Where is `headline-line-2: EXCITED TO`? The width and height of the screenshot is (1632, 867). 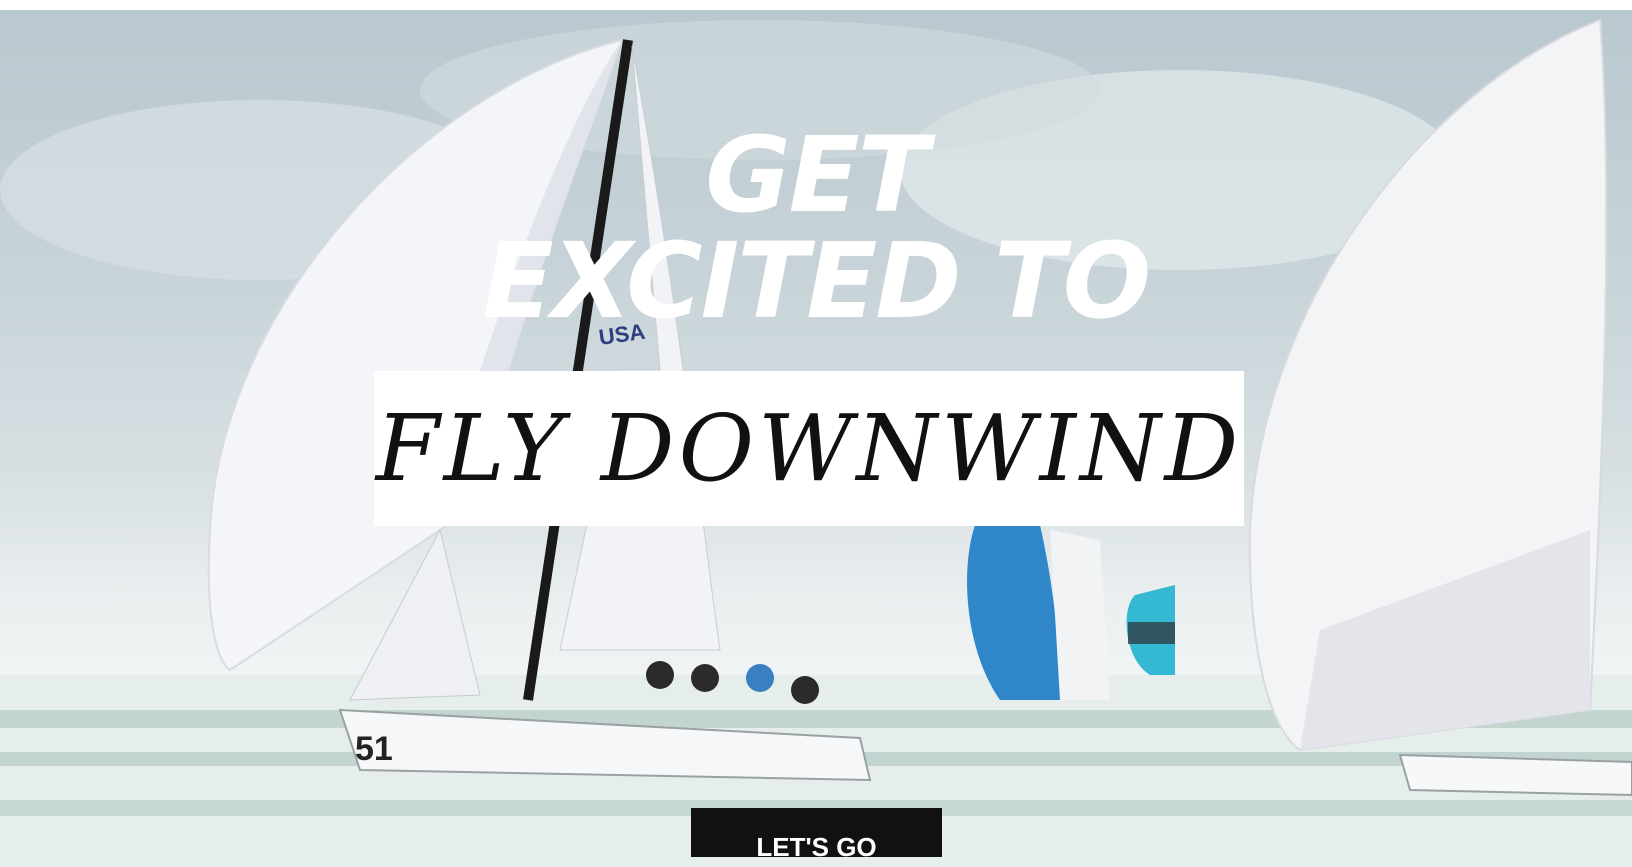
headline-line-2: EXCITED TO is located at coordinates (816, 281).